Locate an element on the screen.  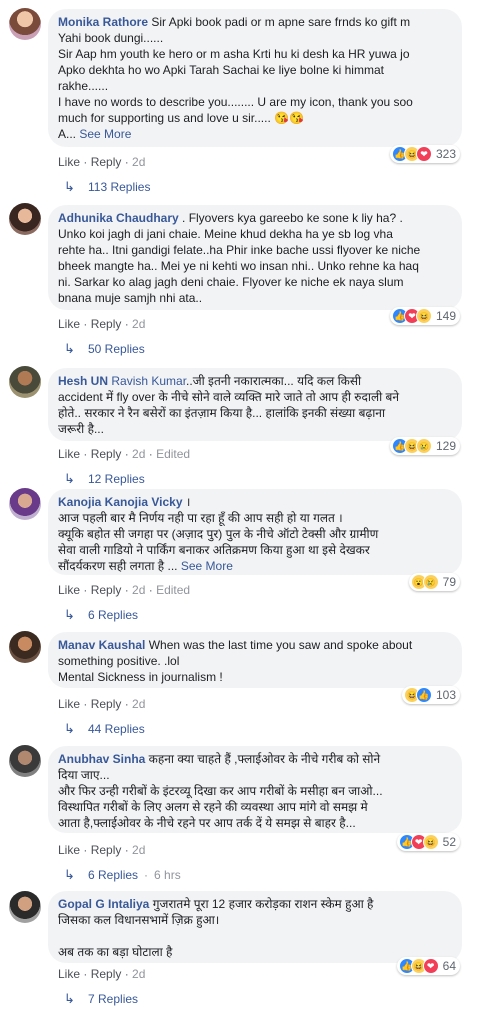
tagged-user-link: Ravish Kumar is located at coordinates (147, 381).